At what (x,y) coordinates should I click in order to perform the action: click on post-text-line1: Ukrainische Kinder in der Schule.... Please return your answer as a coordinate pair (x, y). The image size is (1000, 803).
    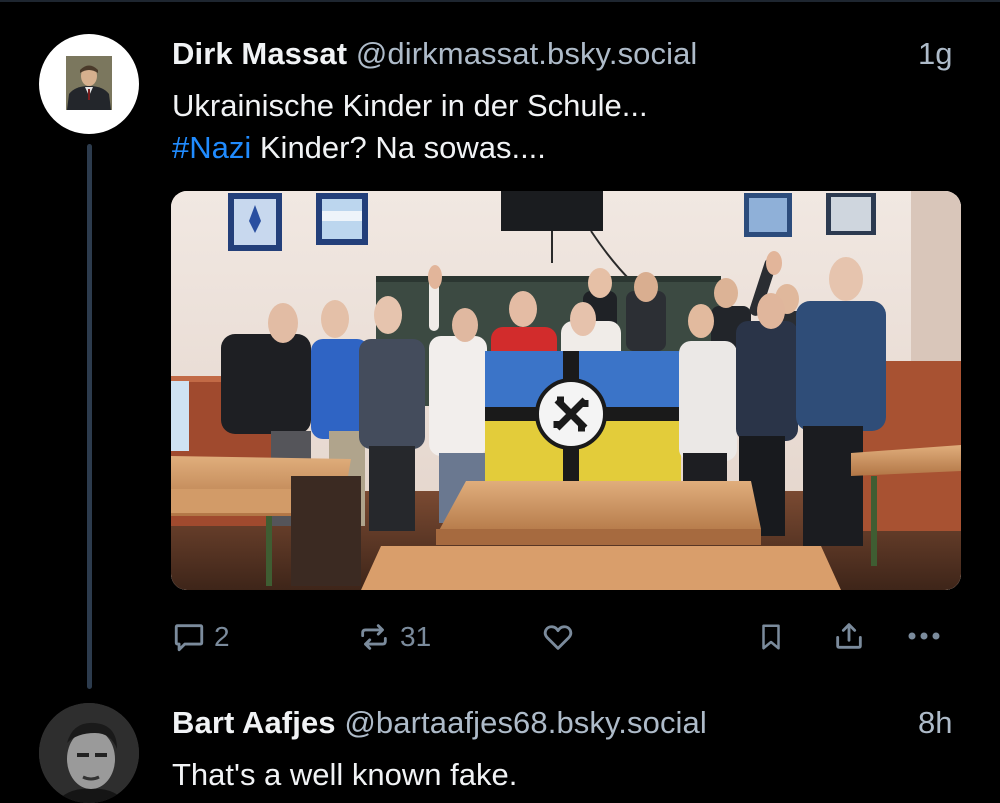
    Looking at the image, I should click on (410, 105).